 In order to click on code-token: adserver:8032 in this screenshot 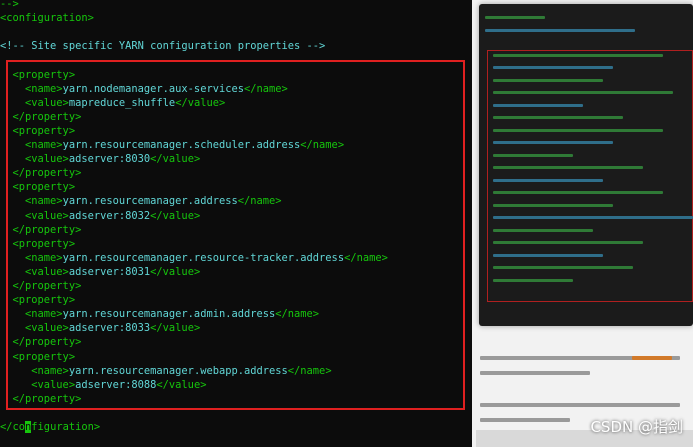, I will do `click(109, 215)`.